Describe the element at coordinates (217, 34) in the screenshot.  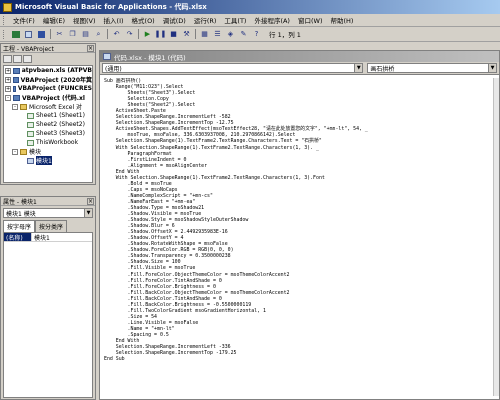
I see `properties-window-icon: ☰` at that location.